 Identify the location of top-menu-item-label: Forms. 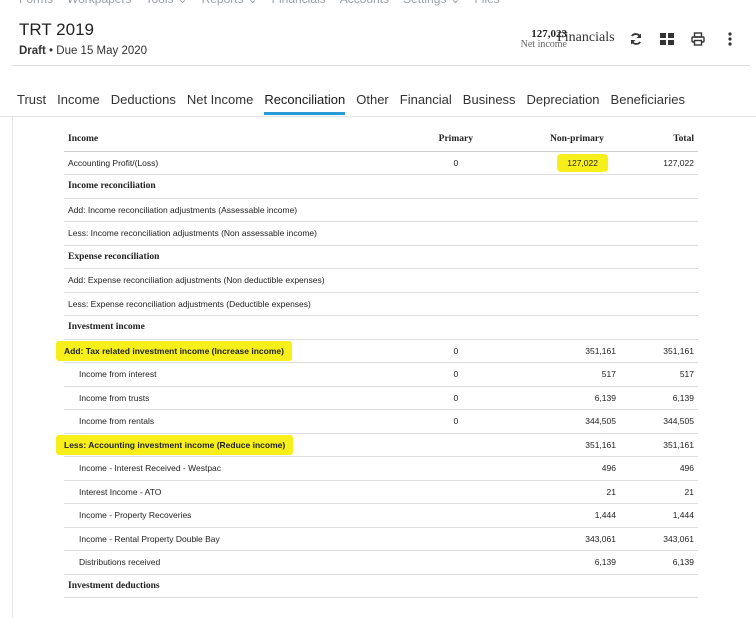
(36, 3).